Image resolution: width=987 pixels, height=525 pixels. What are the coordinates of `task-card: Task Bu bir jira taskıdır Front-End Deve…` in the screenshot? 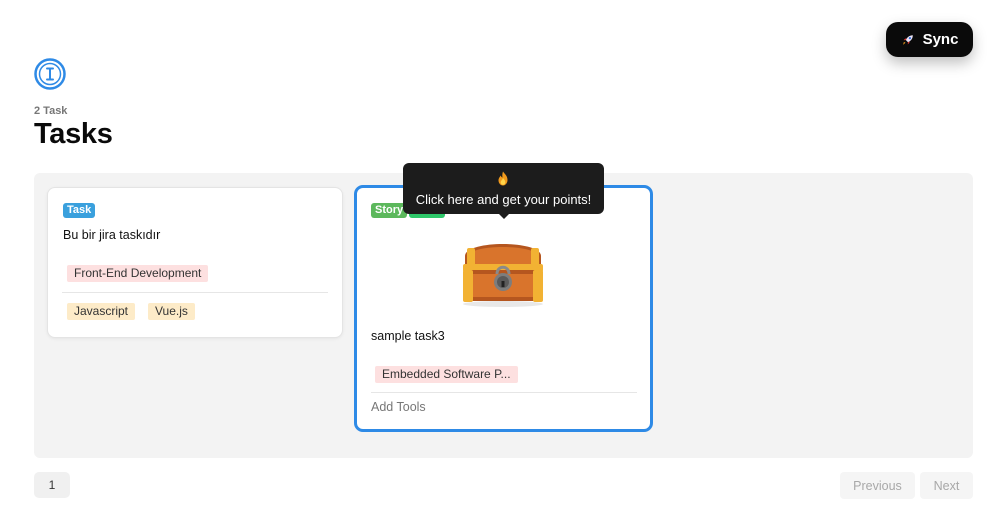 It's located at (195, 262).